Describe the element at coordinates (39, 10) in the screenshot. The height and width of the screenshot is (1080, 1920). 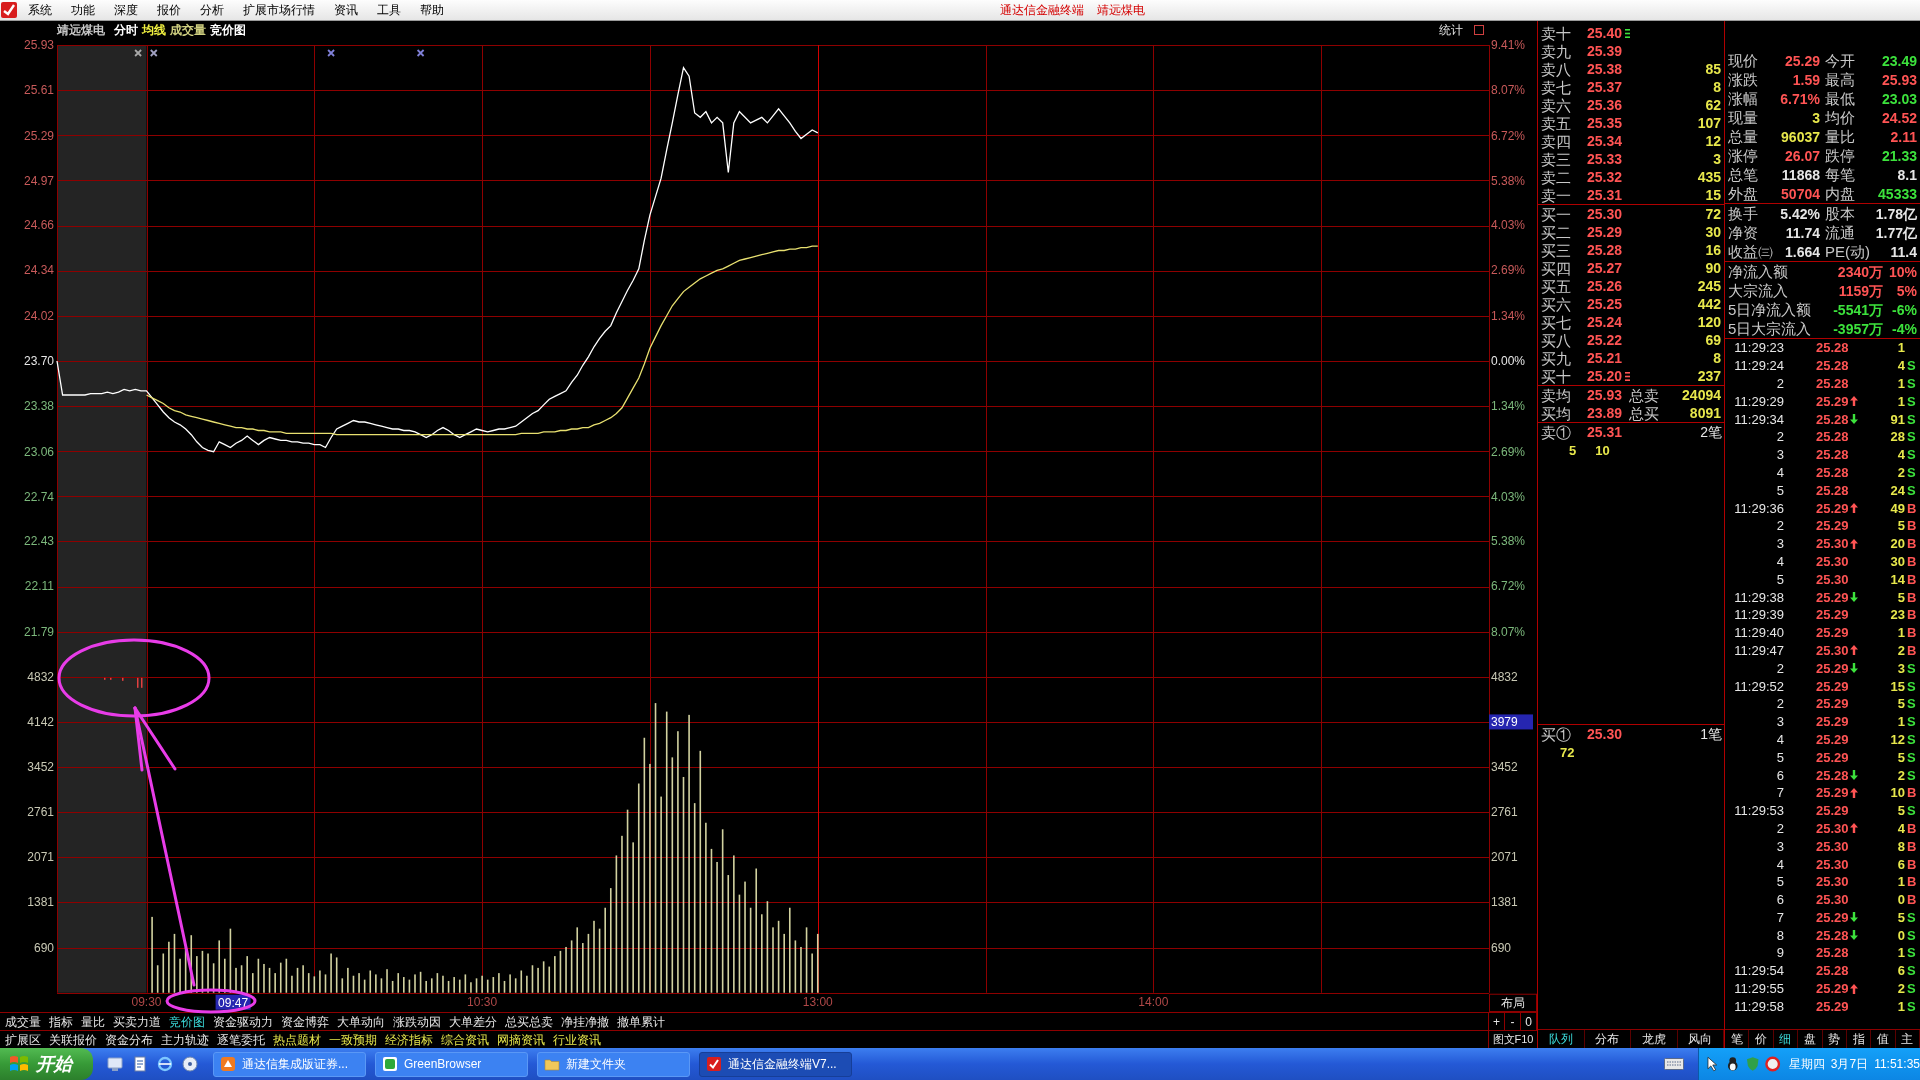
I see `menu-item: 系统` at that location.